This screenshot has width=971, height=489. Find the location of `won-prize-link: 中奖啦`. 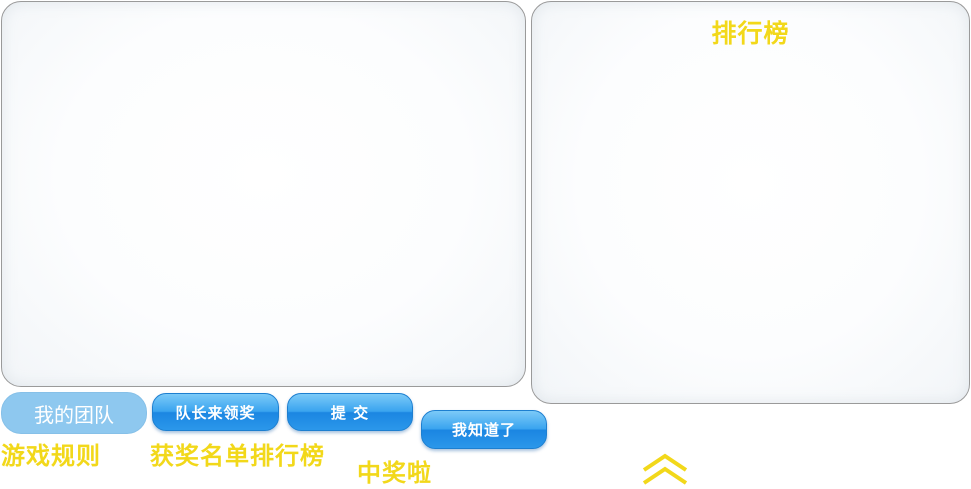

won-prize-link: 中奖啦 is located at coordinates (394, 470).